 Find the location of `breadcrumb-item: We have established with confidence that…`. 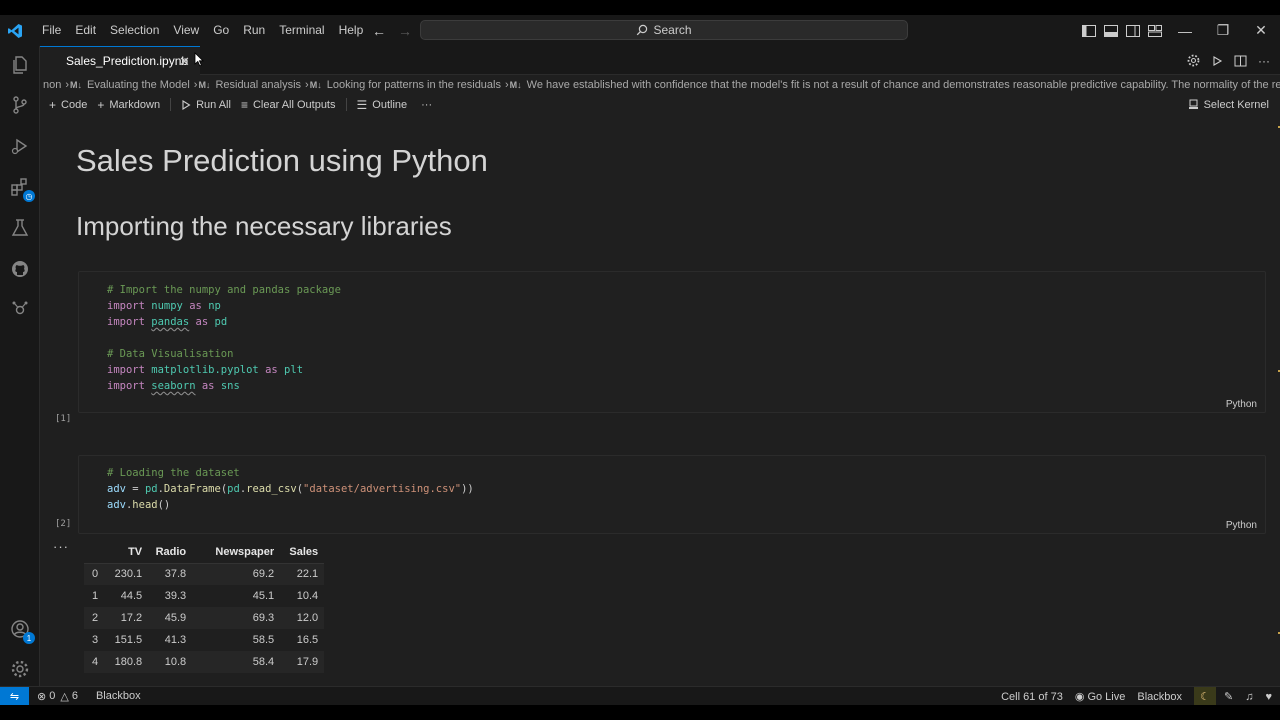

breadcrumb-item: We have established with confidence that… is located at coordinates (902, 85).